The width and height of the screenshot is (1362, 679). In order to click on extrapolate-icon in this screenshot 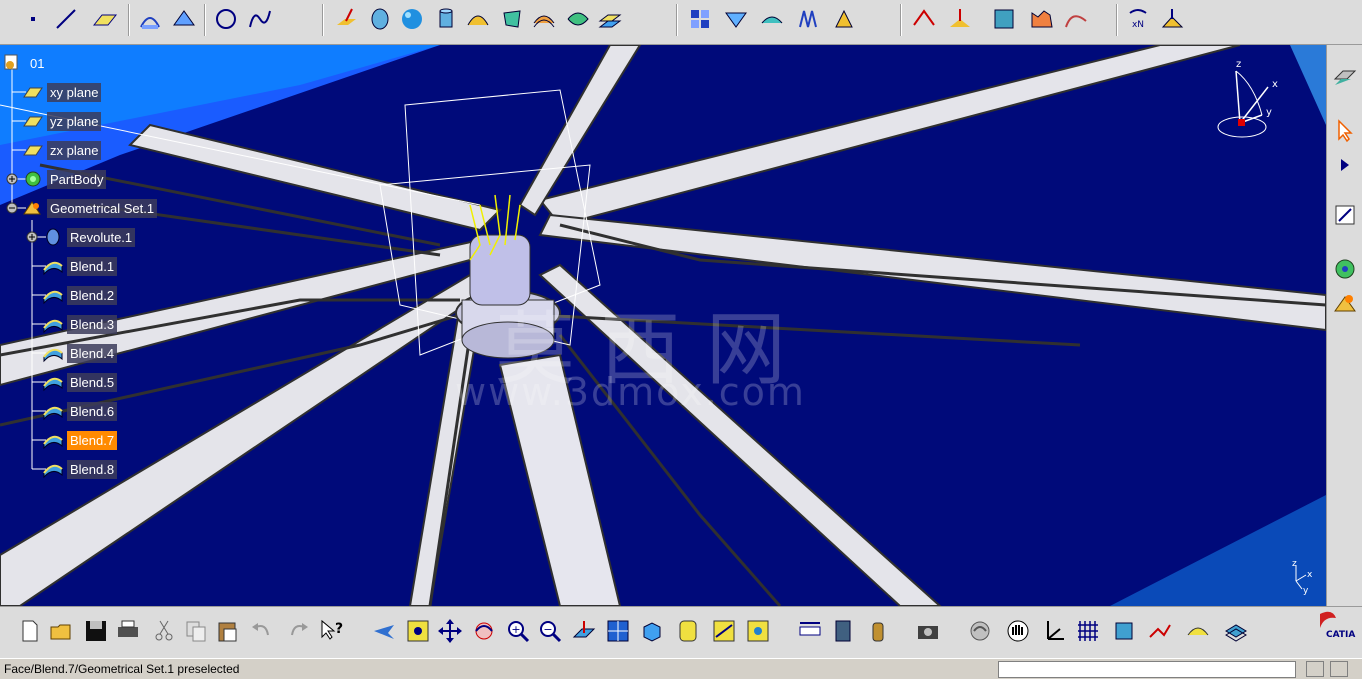, I will do `click(1004, 19)`.